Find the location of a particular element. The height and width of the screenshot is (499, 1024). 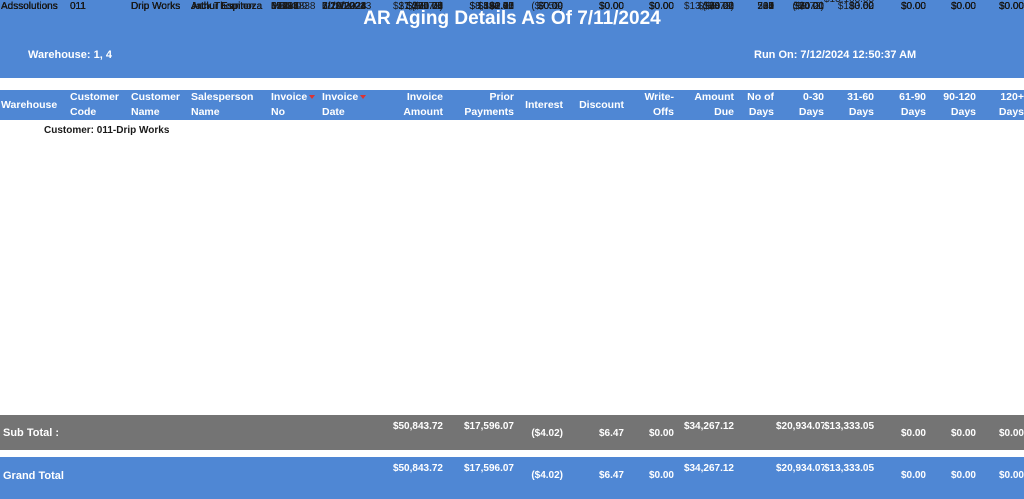

cell-no-of-days: 0 is located at coordinates (771, 6).